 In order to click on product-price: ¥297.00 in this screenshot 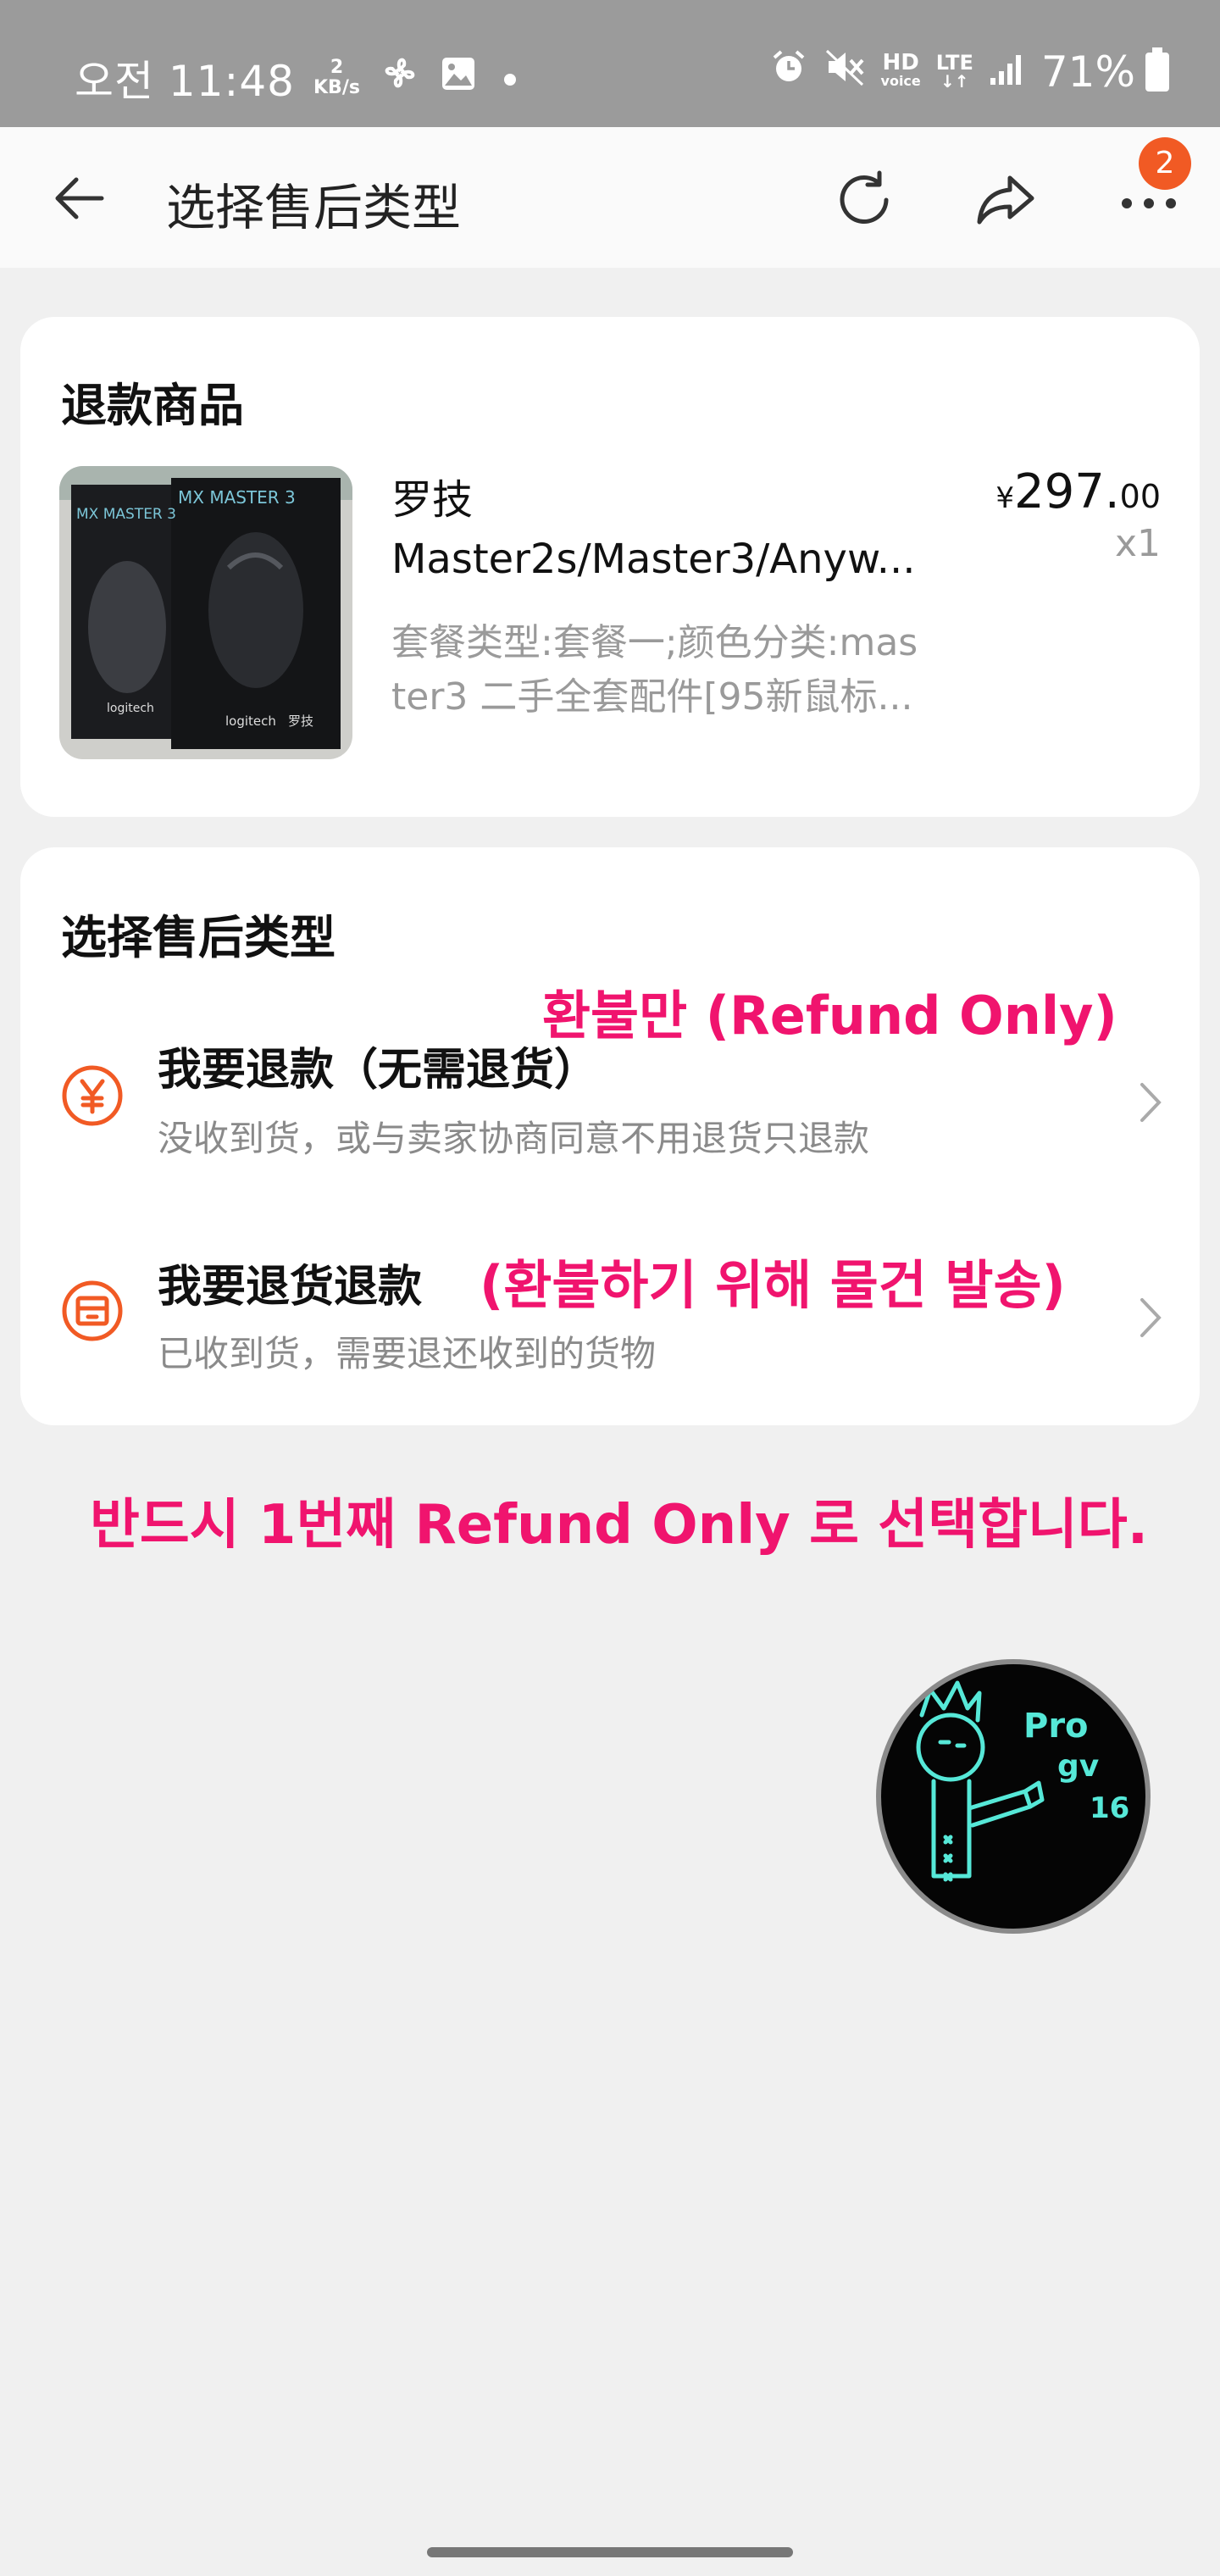, I will do `click(1078, 491)`.